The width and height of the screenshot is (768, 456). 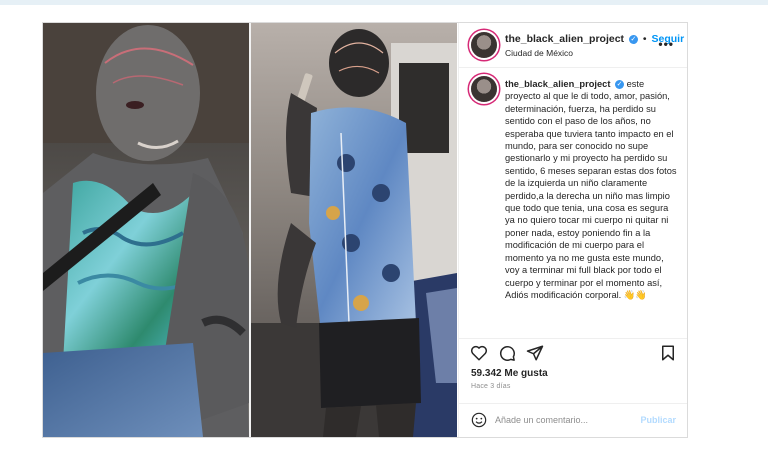 I want to click on bookmark-icon, so click(x=668, y=353).